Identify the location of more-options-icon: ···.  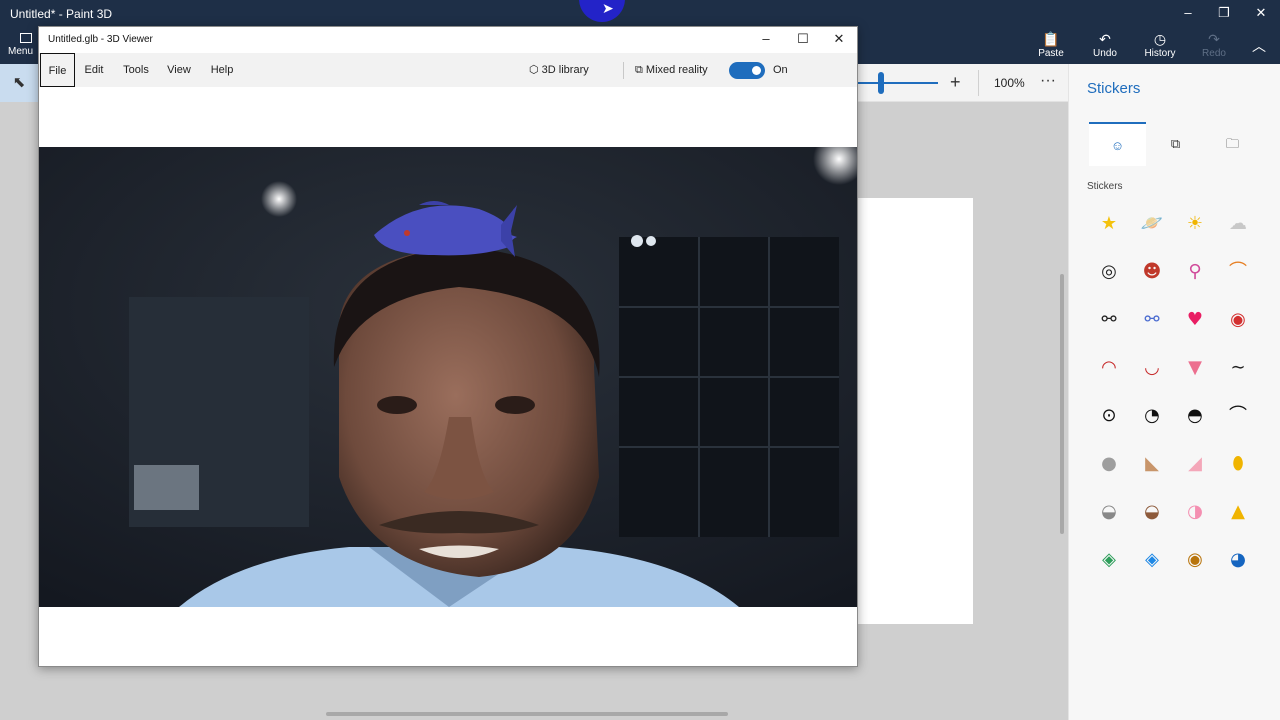
(1048, 81).